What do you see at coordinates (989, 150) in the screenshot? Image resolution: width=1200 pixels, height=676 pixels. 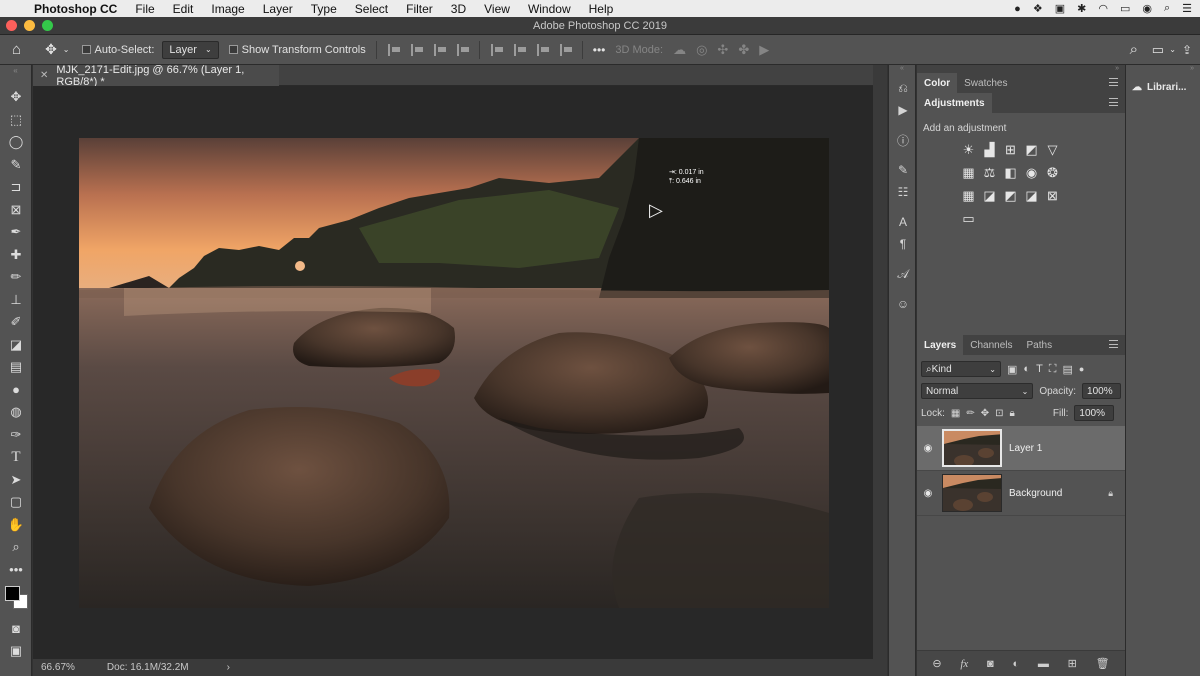 I see `levels-icon: ▟` at bounding box center [989, 150].